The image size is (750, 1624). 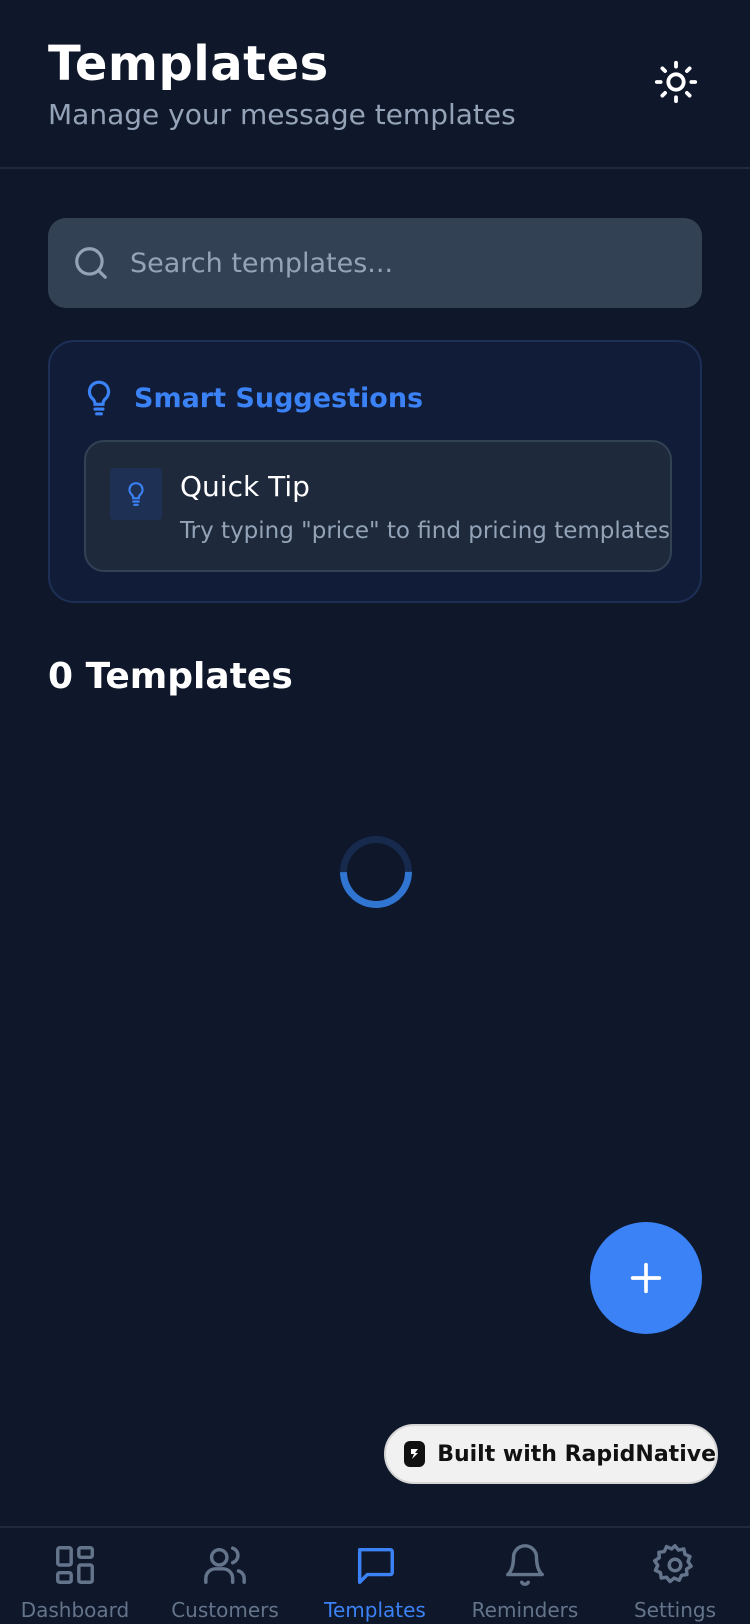 What do you see at coordinates (225, 1610) in the screenshot?
I see `tab-label: Customers` at bounding box center [225, 1610].